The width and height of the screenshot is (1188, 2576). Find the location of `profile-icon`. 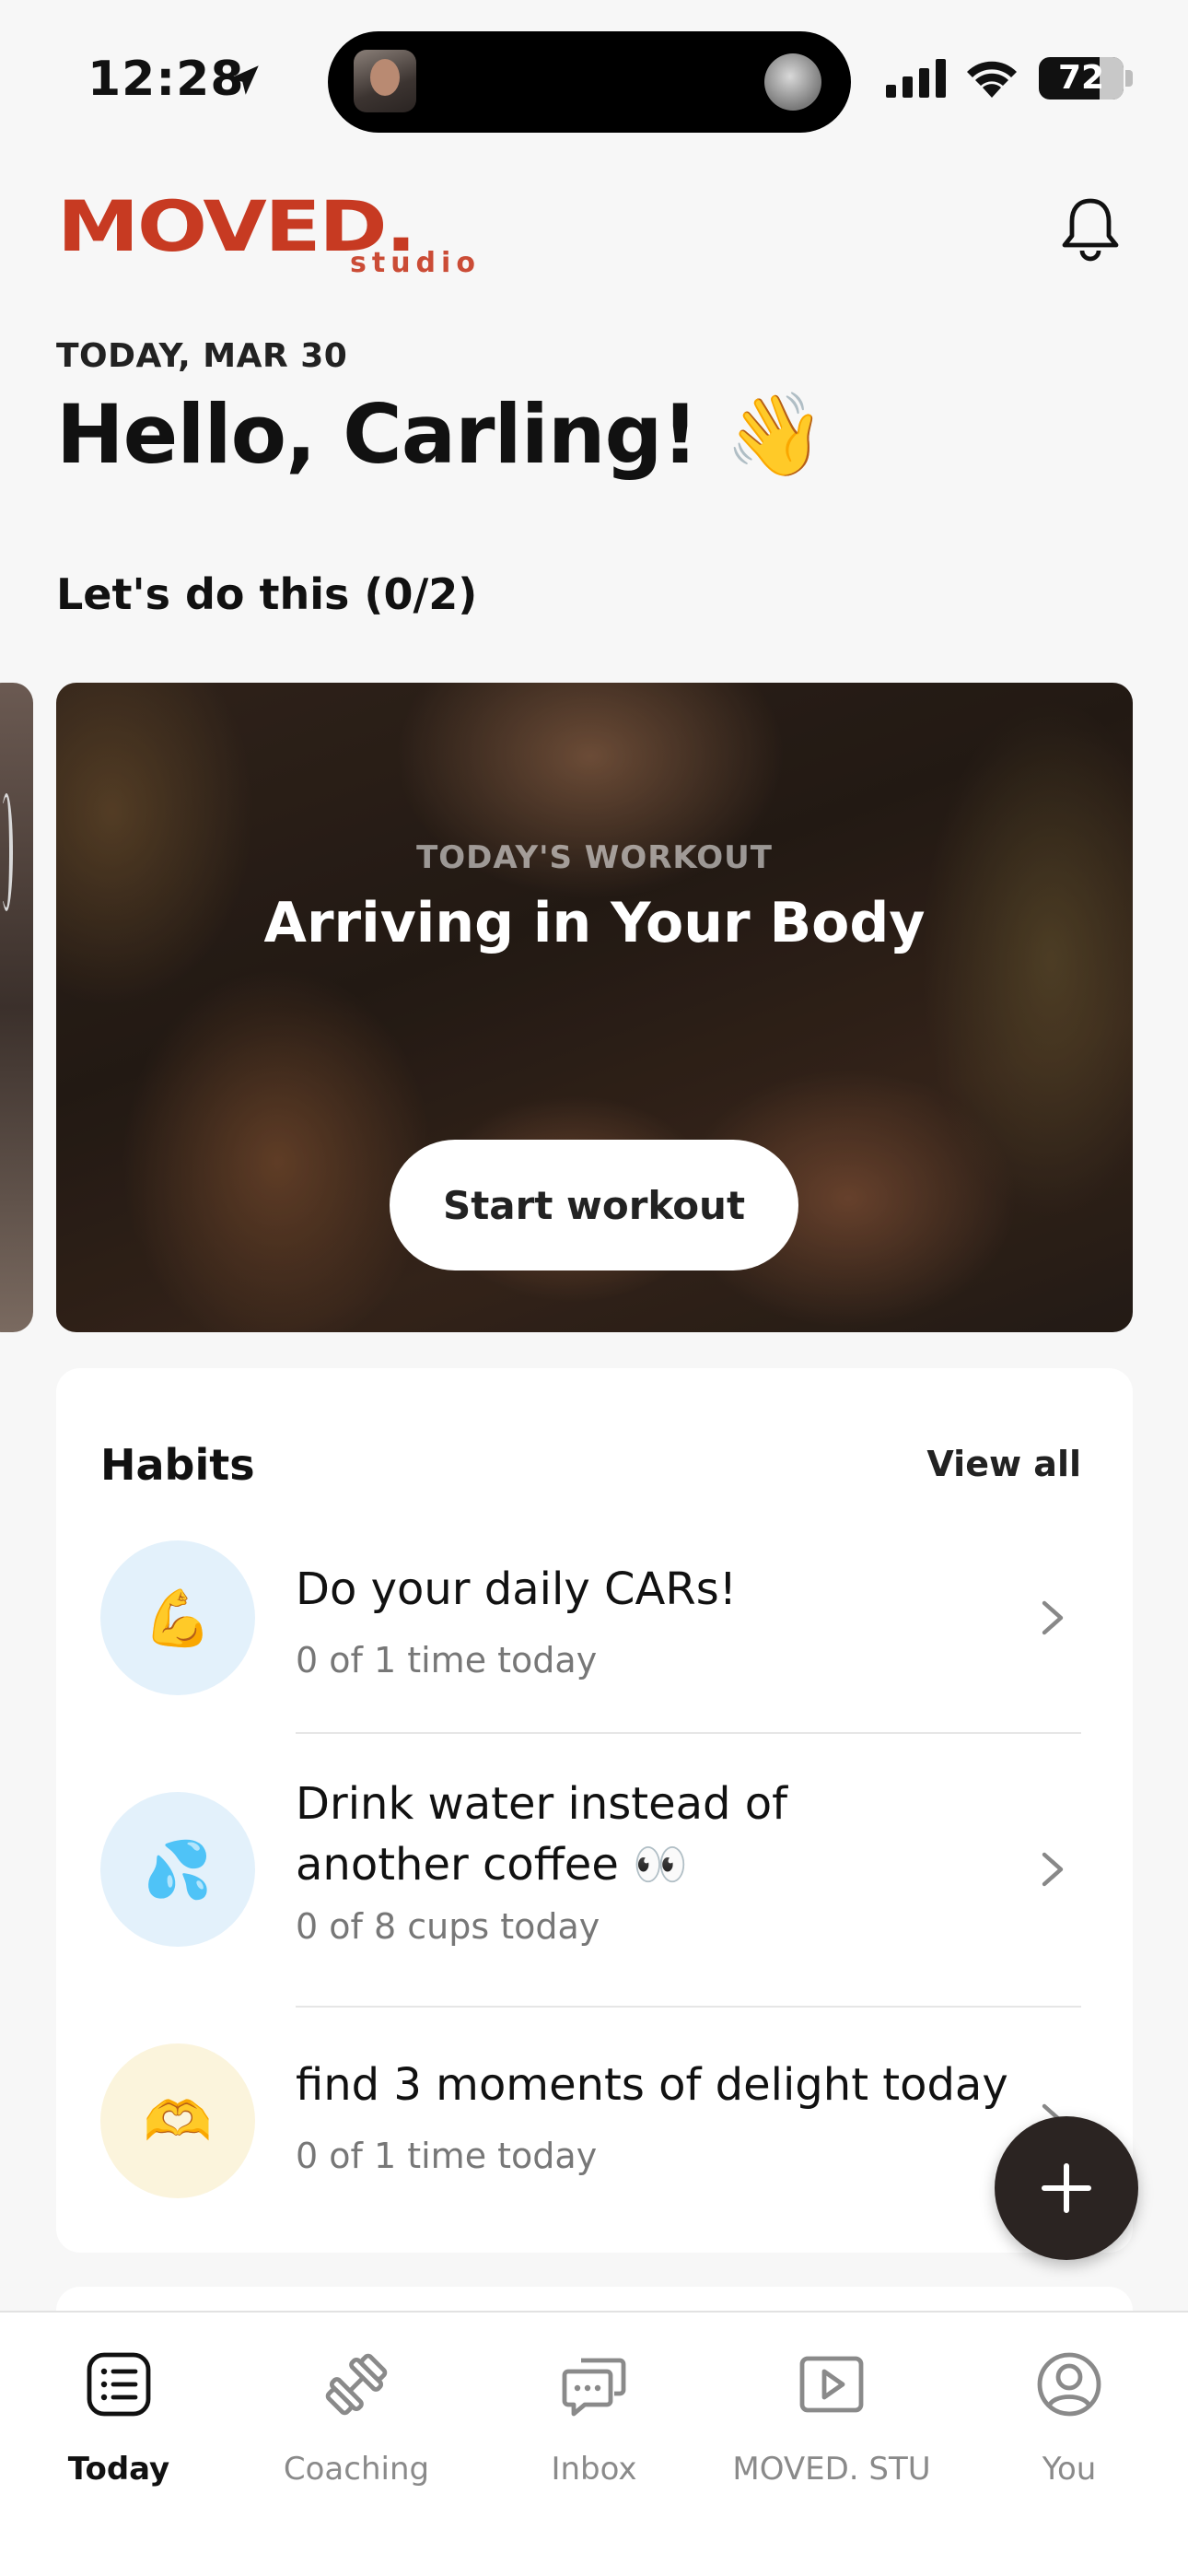

profile-icon is located at coordinates (1069, 2384).